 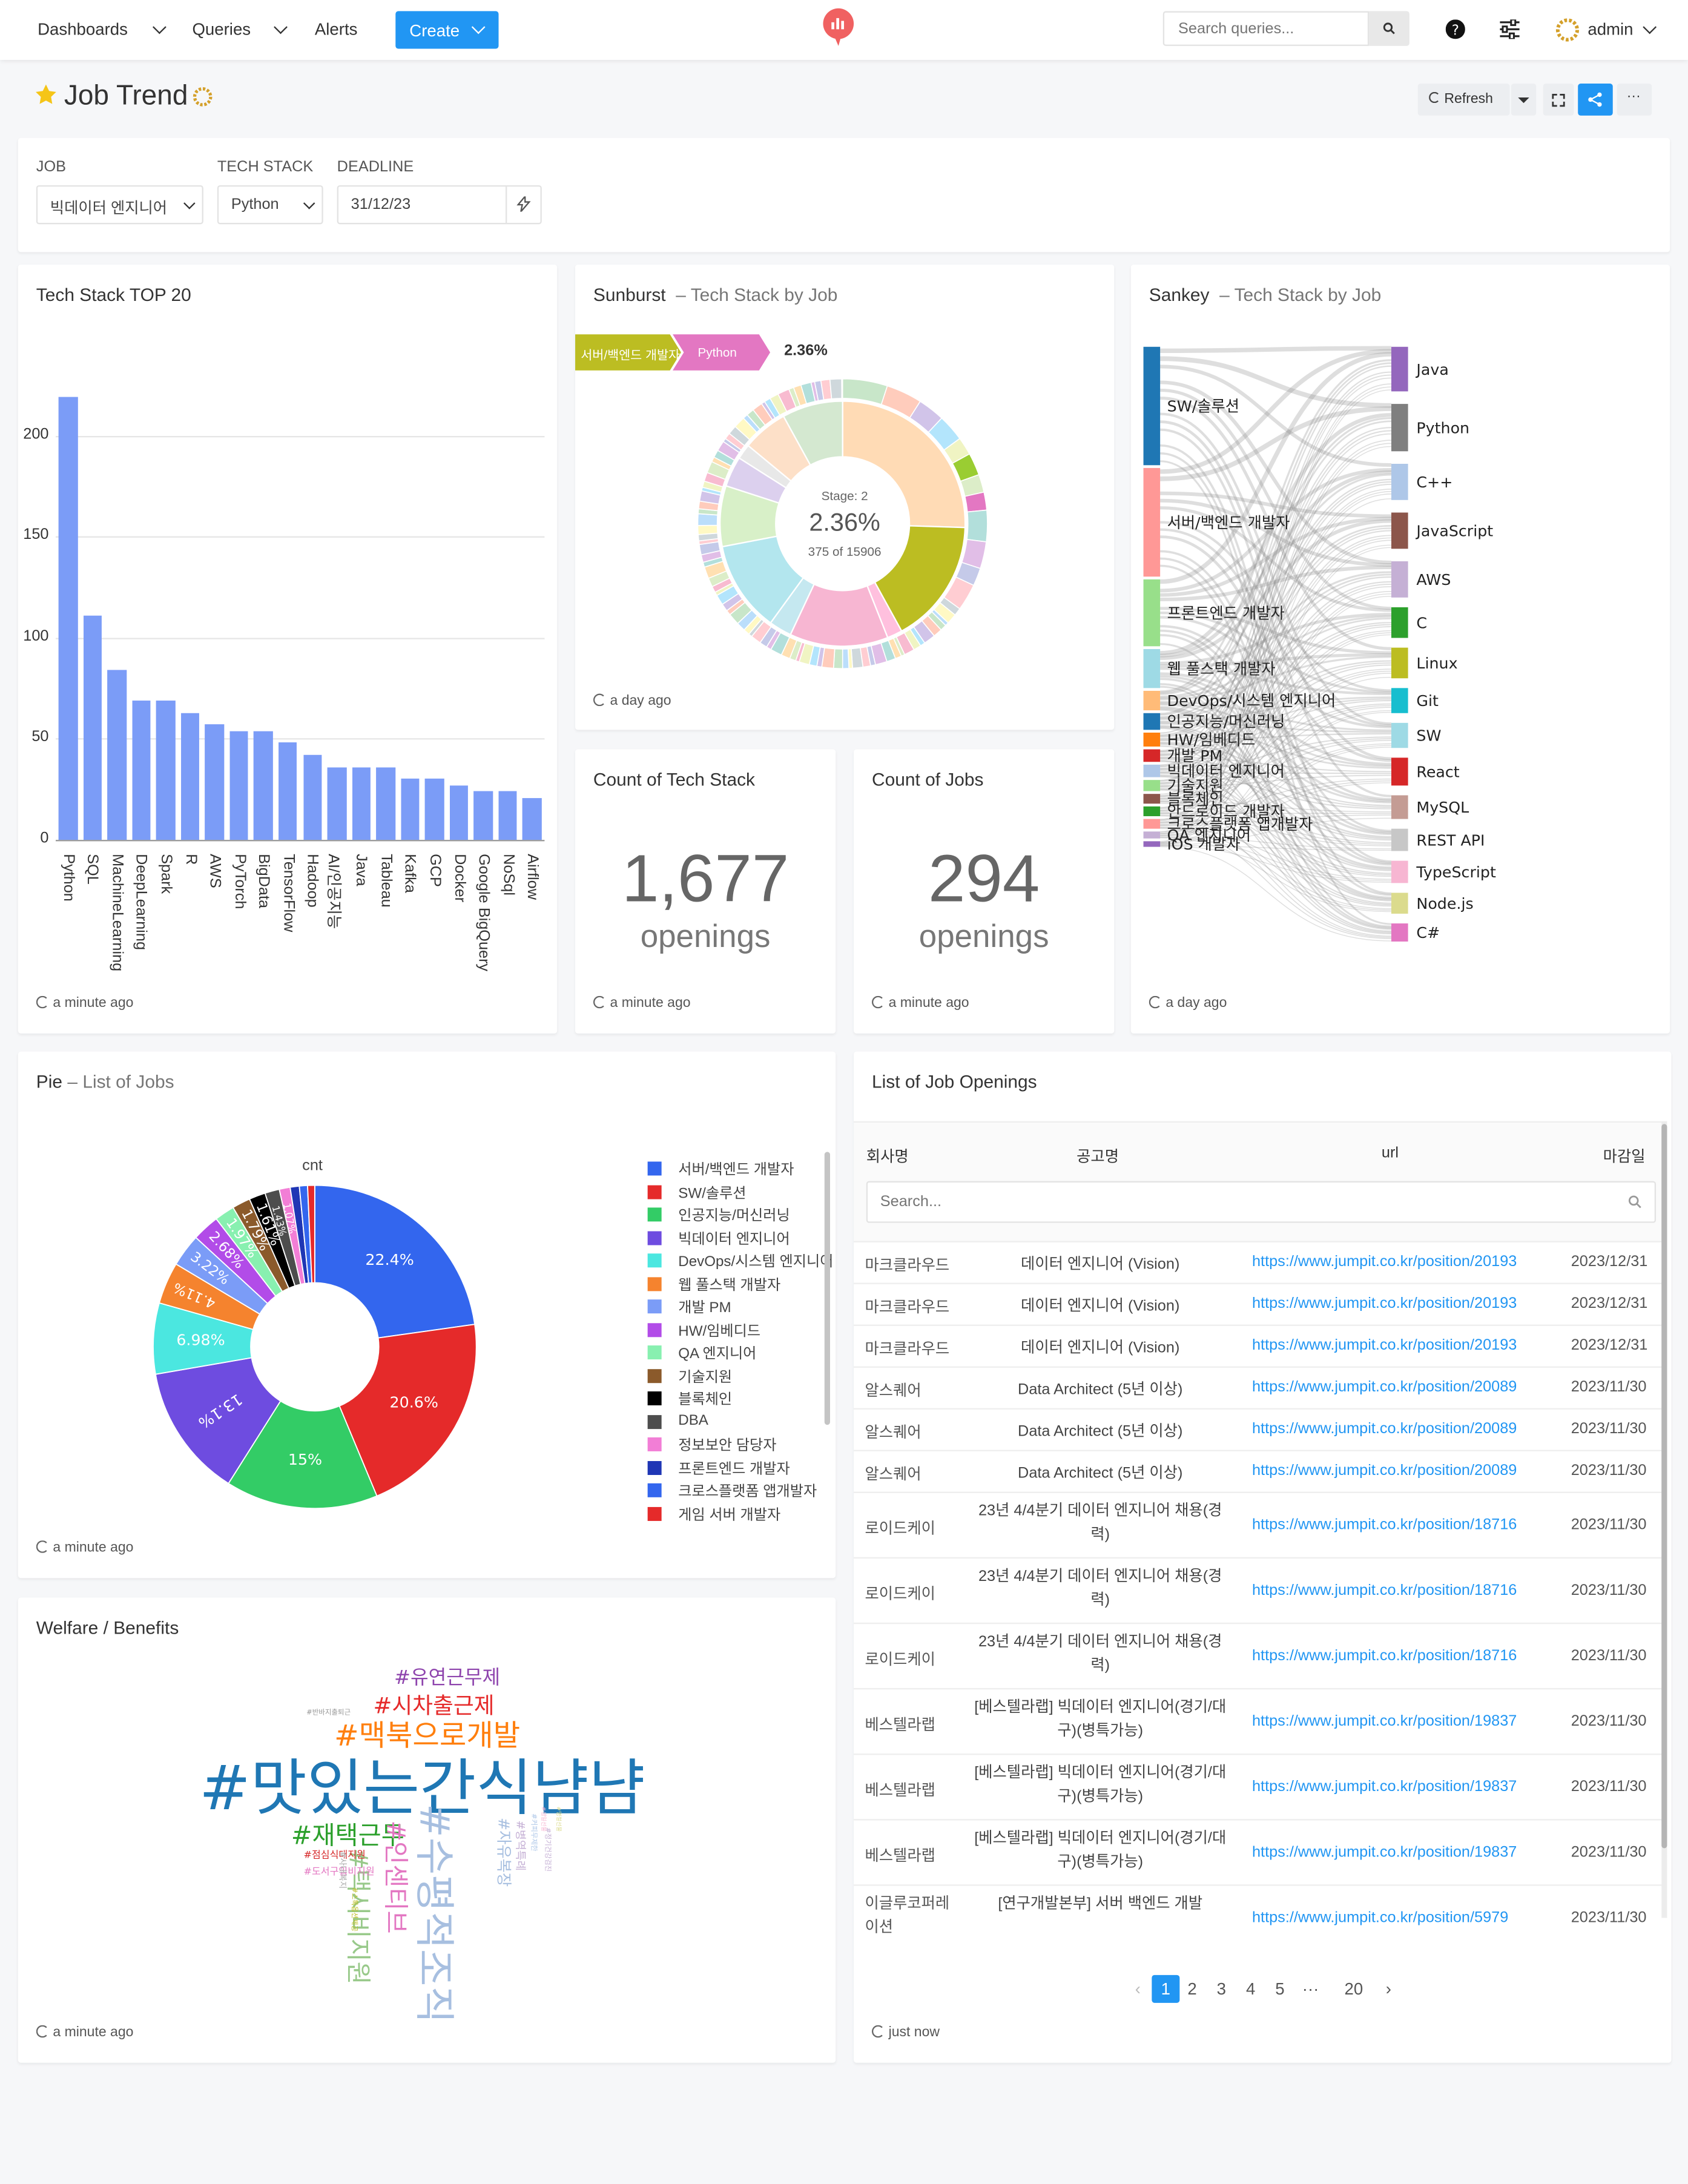 What do you see at coordinates (120, 205) in the screenshot?
I see `job-select: 빅데이터 엔지니어` at bounding box center [120, 205].